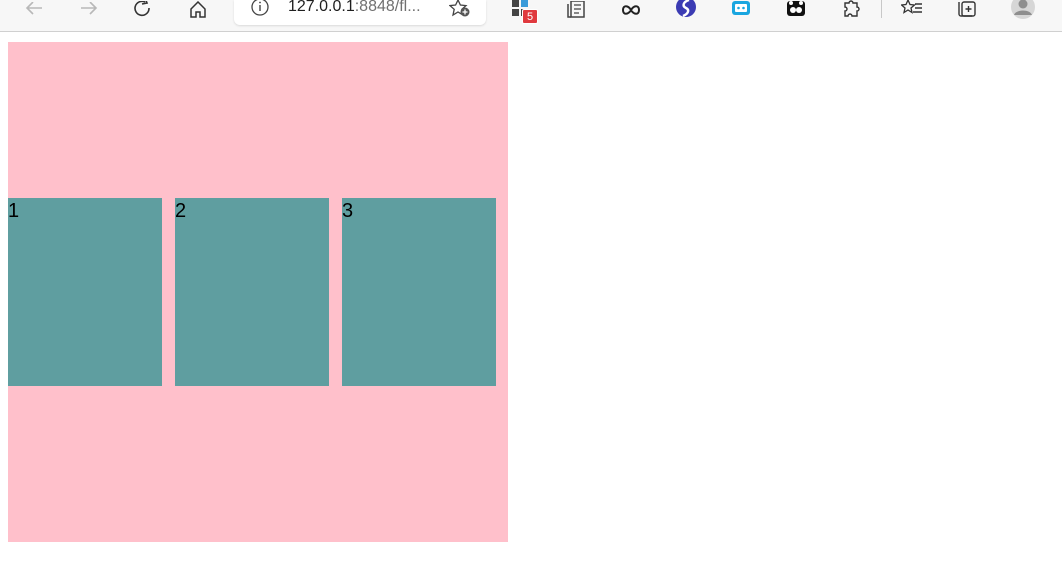  I want to click on extension-badge-count: 5, so click(530, 16).